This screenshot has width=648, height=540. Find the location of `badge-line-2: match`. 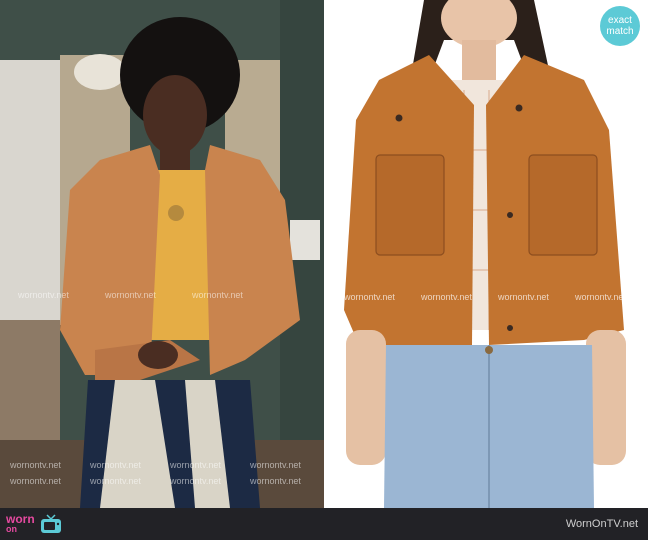

badge-line-2: match is located at coordinates (620, 31).